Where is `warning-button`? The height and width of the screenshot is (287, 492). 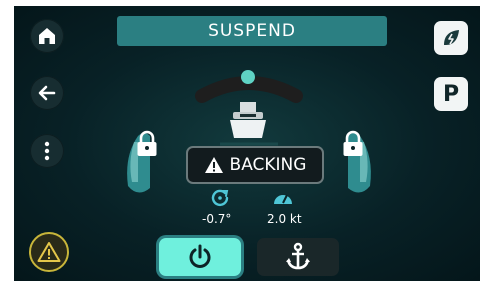 warning-button is located at coordinates (49, 252).